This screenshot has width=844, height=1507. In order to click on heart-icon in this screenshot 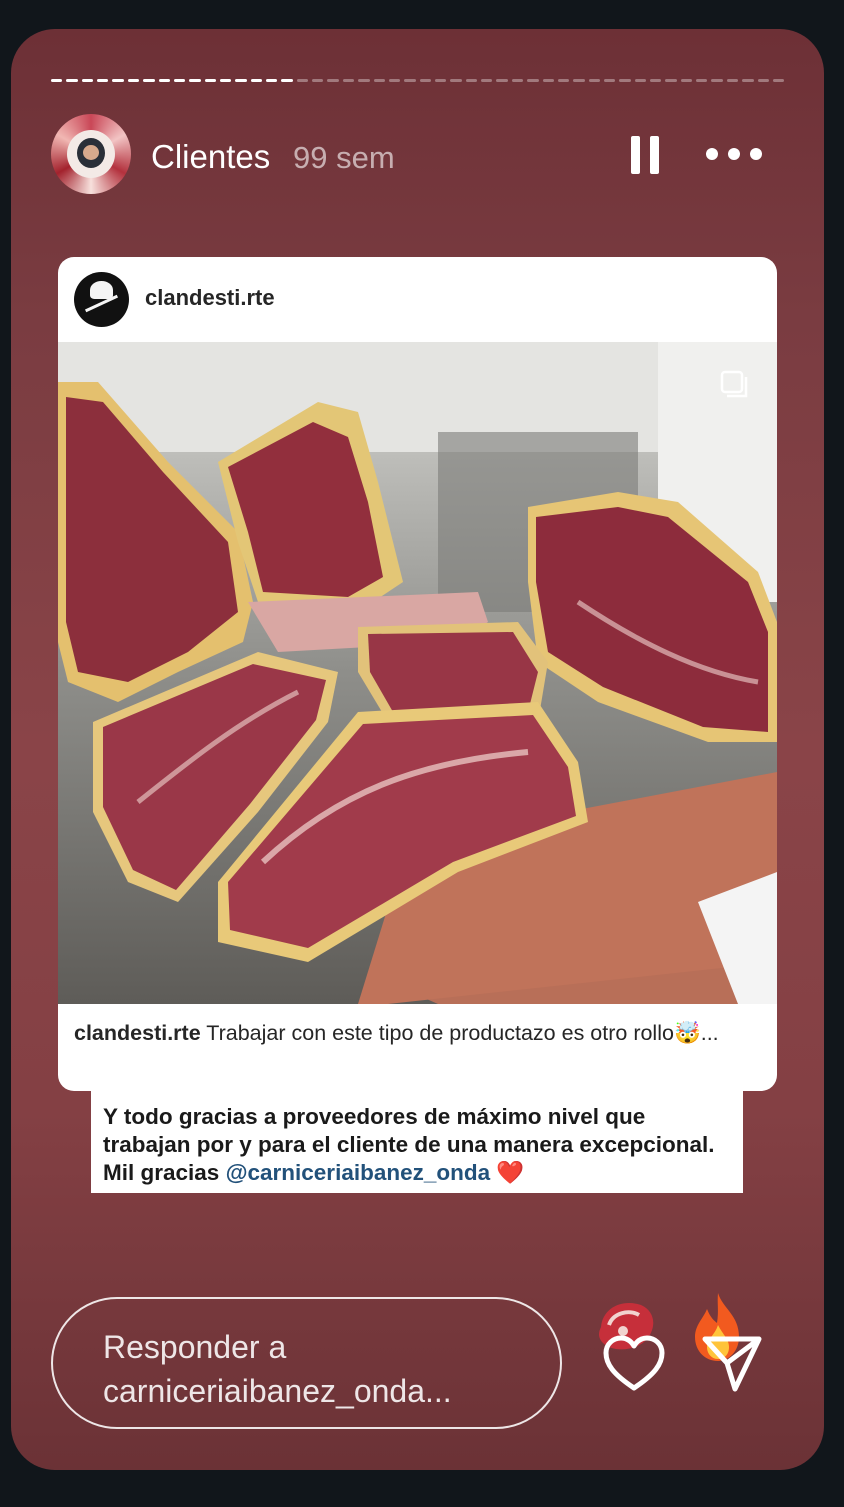, I will do `click(634, 1364)`.